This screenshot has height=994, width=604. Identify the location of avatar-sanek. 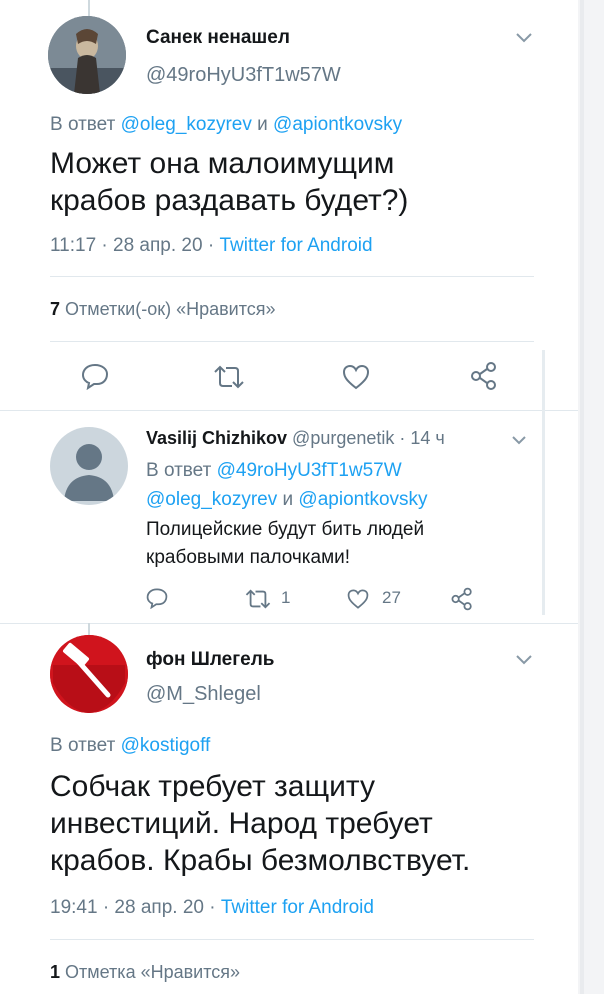
(87, 55).